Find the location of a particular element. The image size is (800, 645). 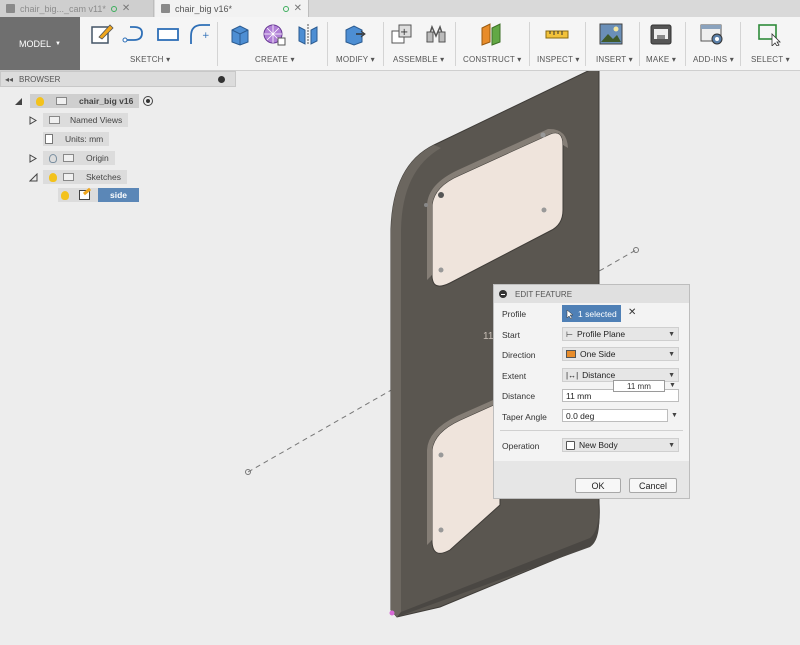

tab-title: chair_big..._cam v11* is located at coordinates (63, 8).